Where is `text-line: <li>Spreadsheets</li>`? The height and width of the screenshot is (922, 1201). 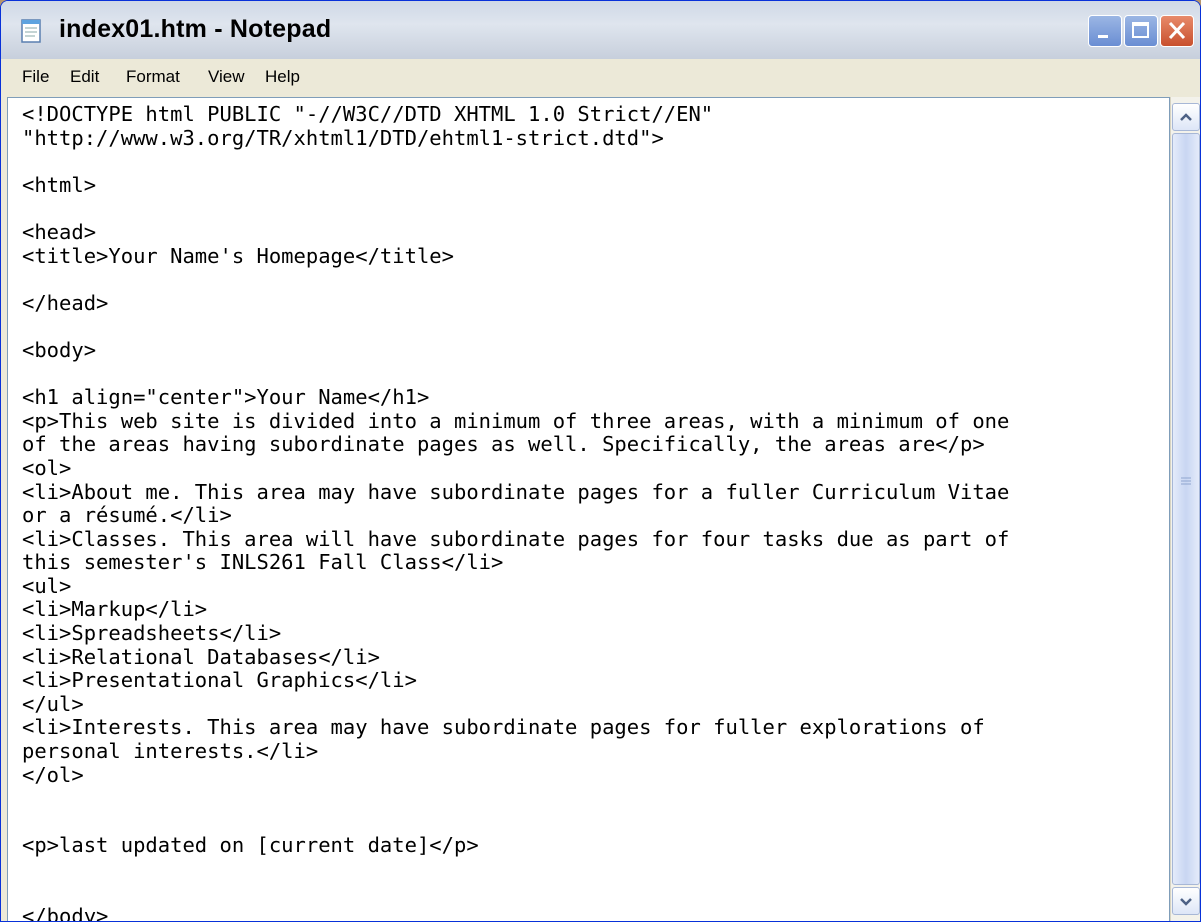 text-line: <li>Spreadsheets</li> is located at coordinates (151, 633).